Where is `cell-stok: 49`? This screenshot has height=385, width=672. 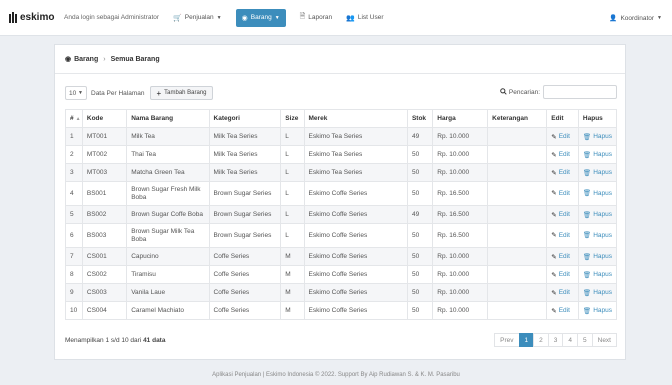 cell-stok: 49 is located at coordinates (420, 136).